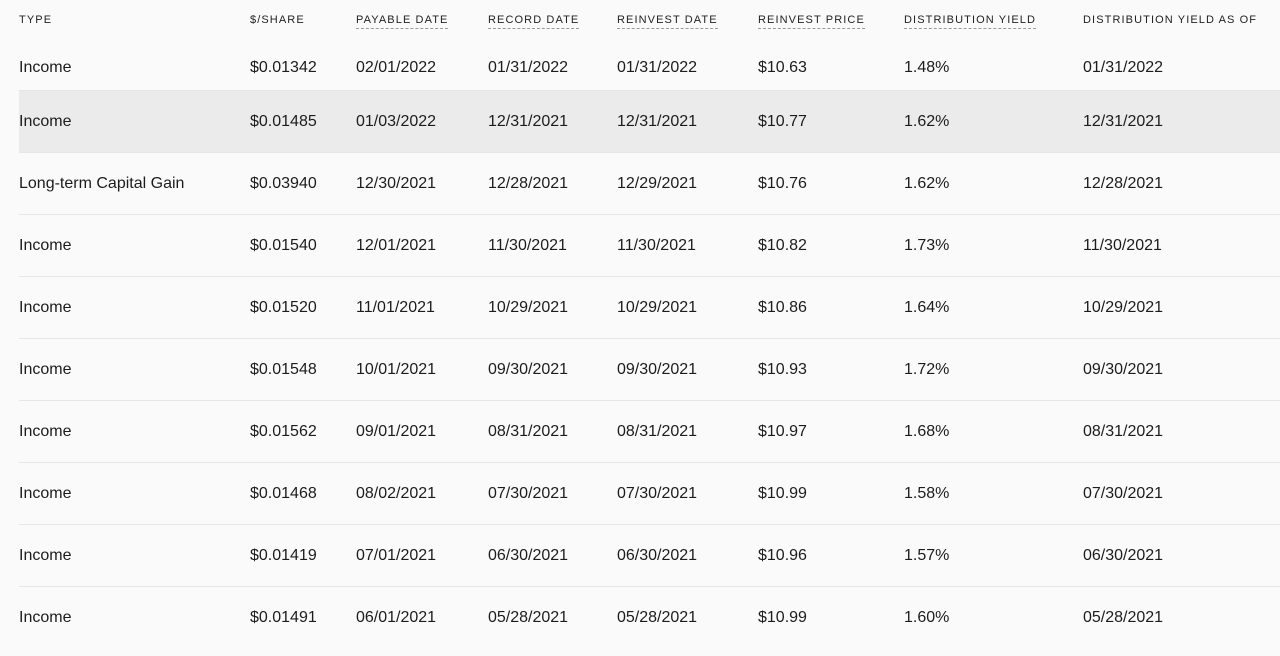 The image size is (1280, 656). What do you see at coordinates (396, 369) in the screenshot?
I see `cell-payable-date: 10/01/2021` at bounding box center [396, 369].